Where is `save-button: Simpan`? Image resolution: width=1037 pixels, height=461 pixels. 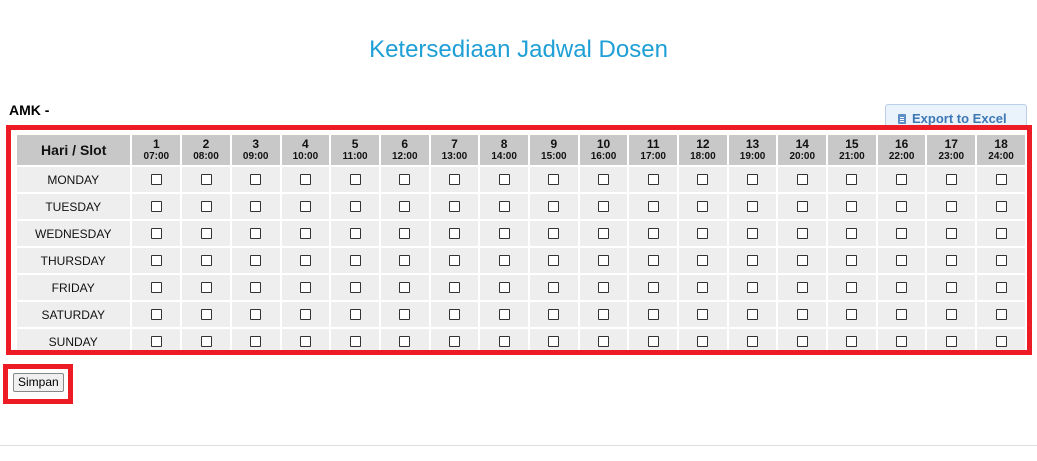
save-button: Simpan is located at coordinates (38, 382).